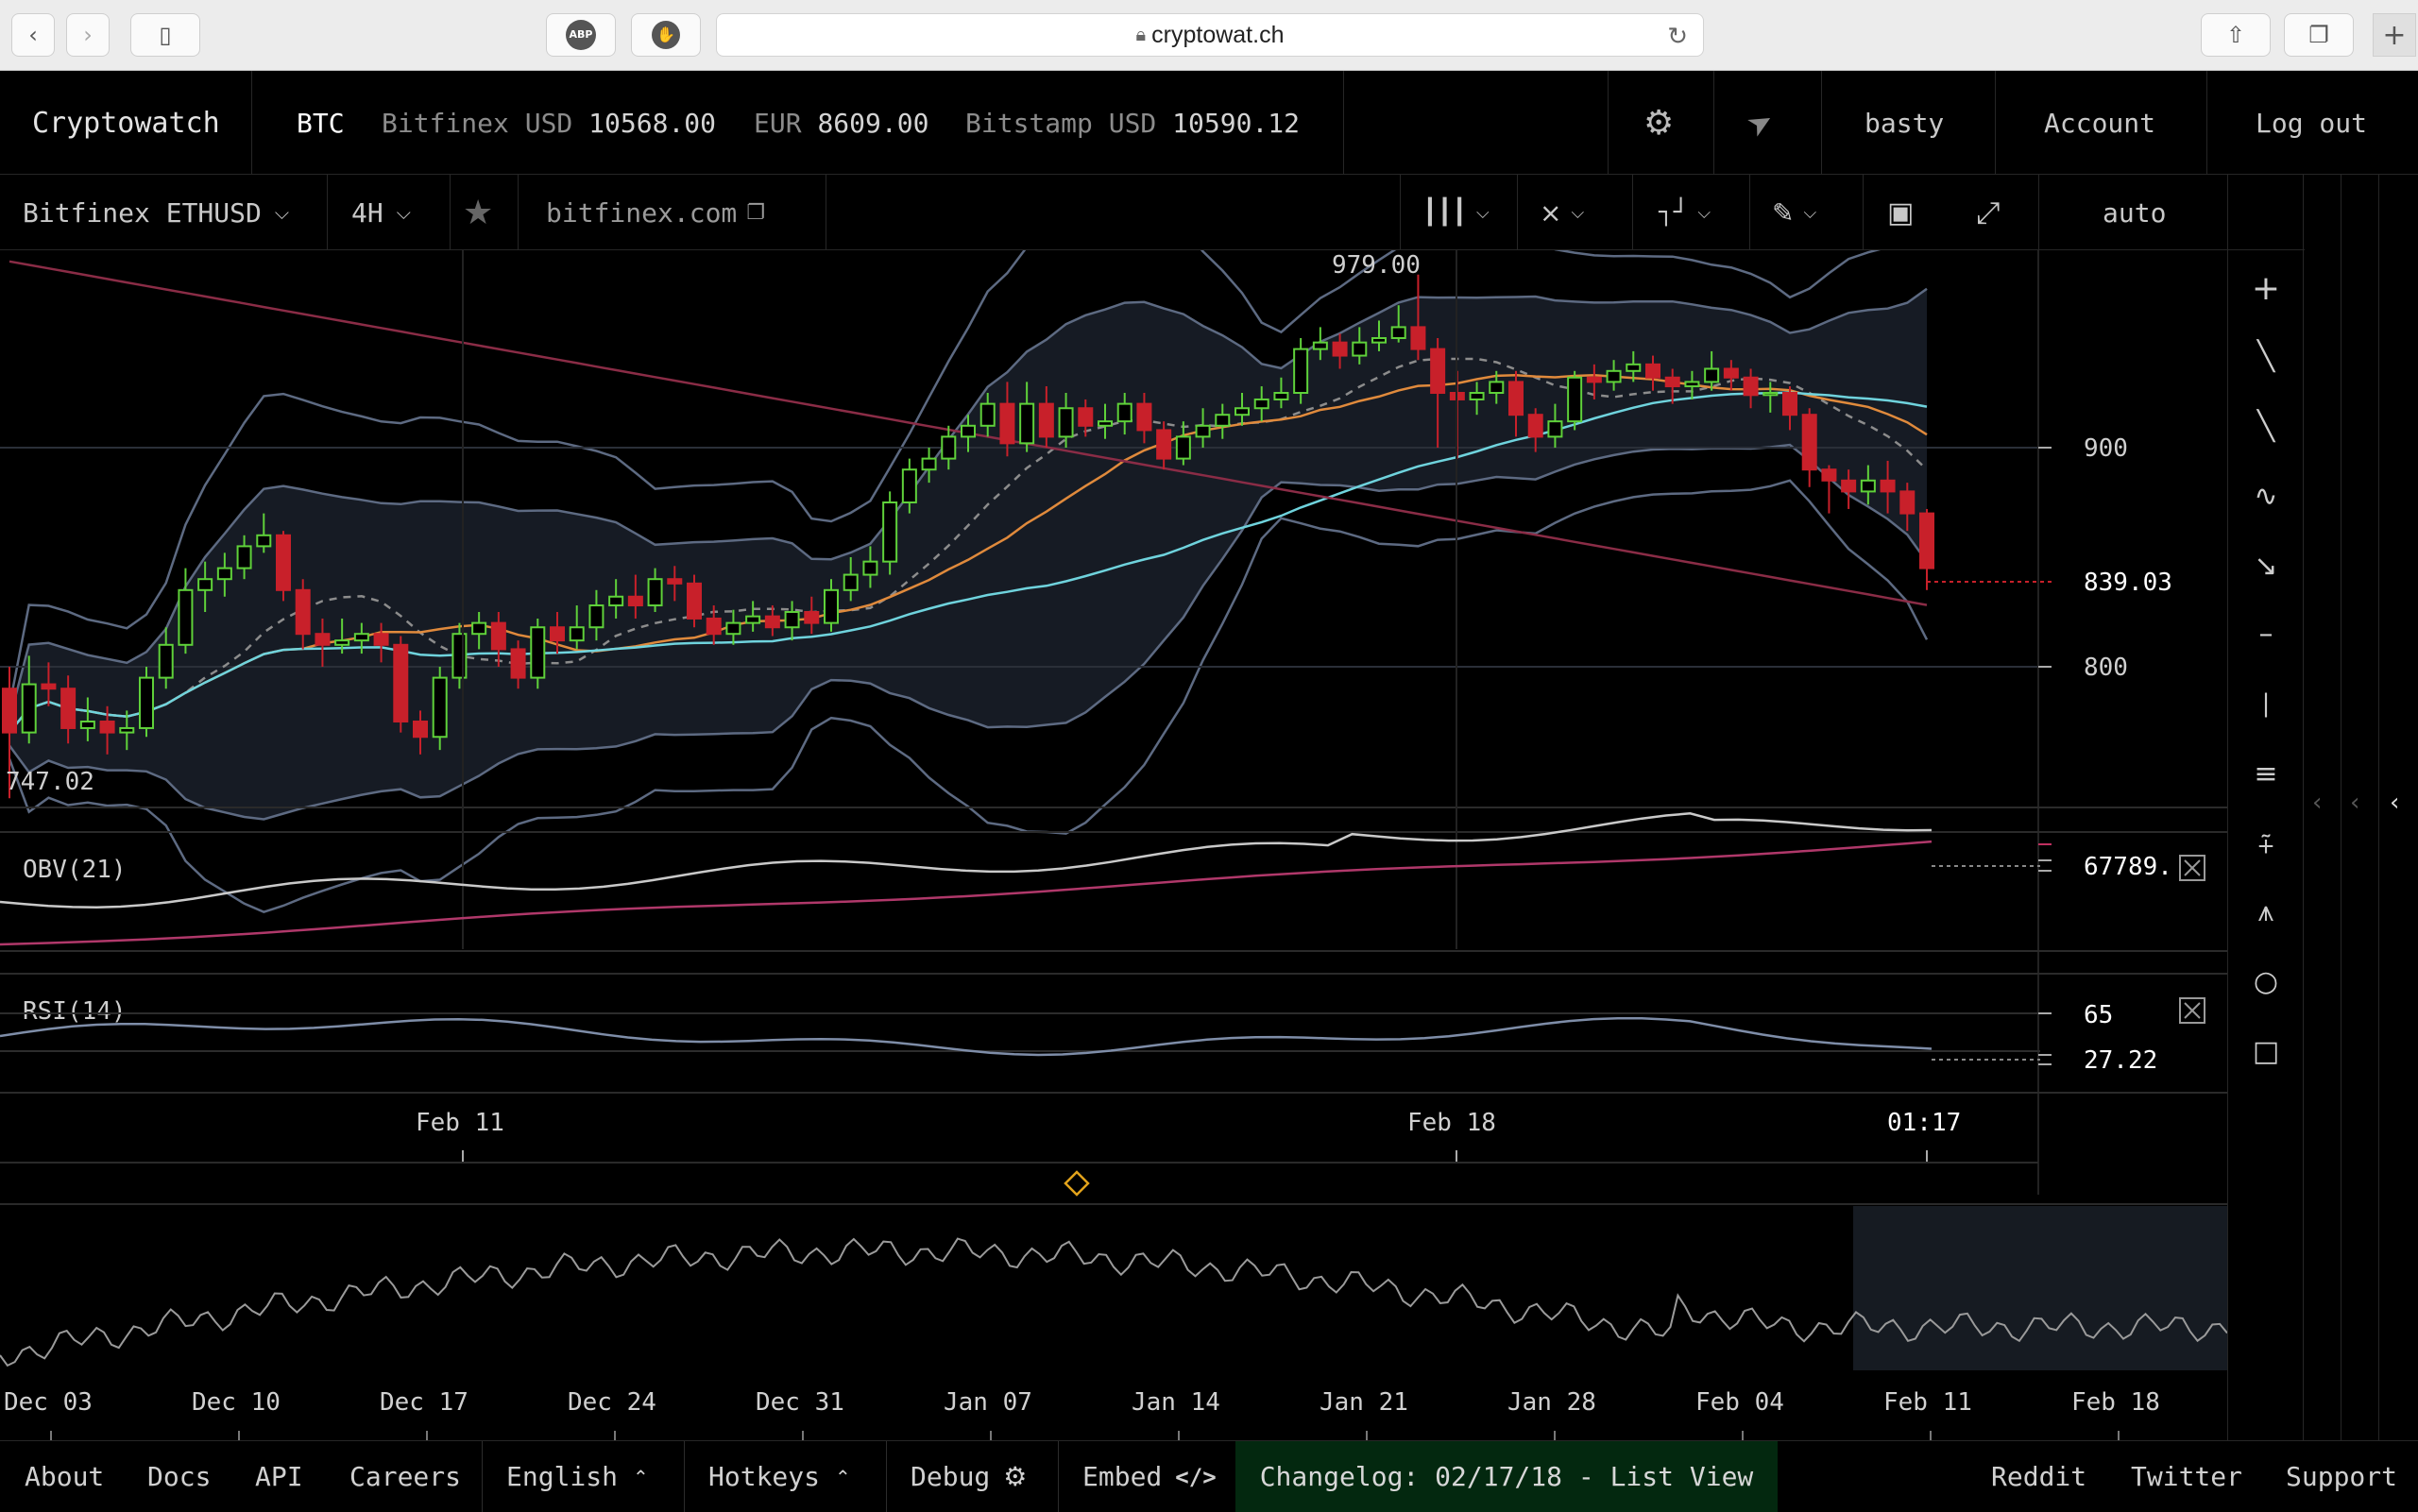  I want to click on account-link: Account, so click(2100, 123).